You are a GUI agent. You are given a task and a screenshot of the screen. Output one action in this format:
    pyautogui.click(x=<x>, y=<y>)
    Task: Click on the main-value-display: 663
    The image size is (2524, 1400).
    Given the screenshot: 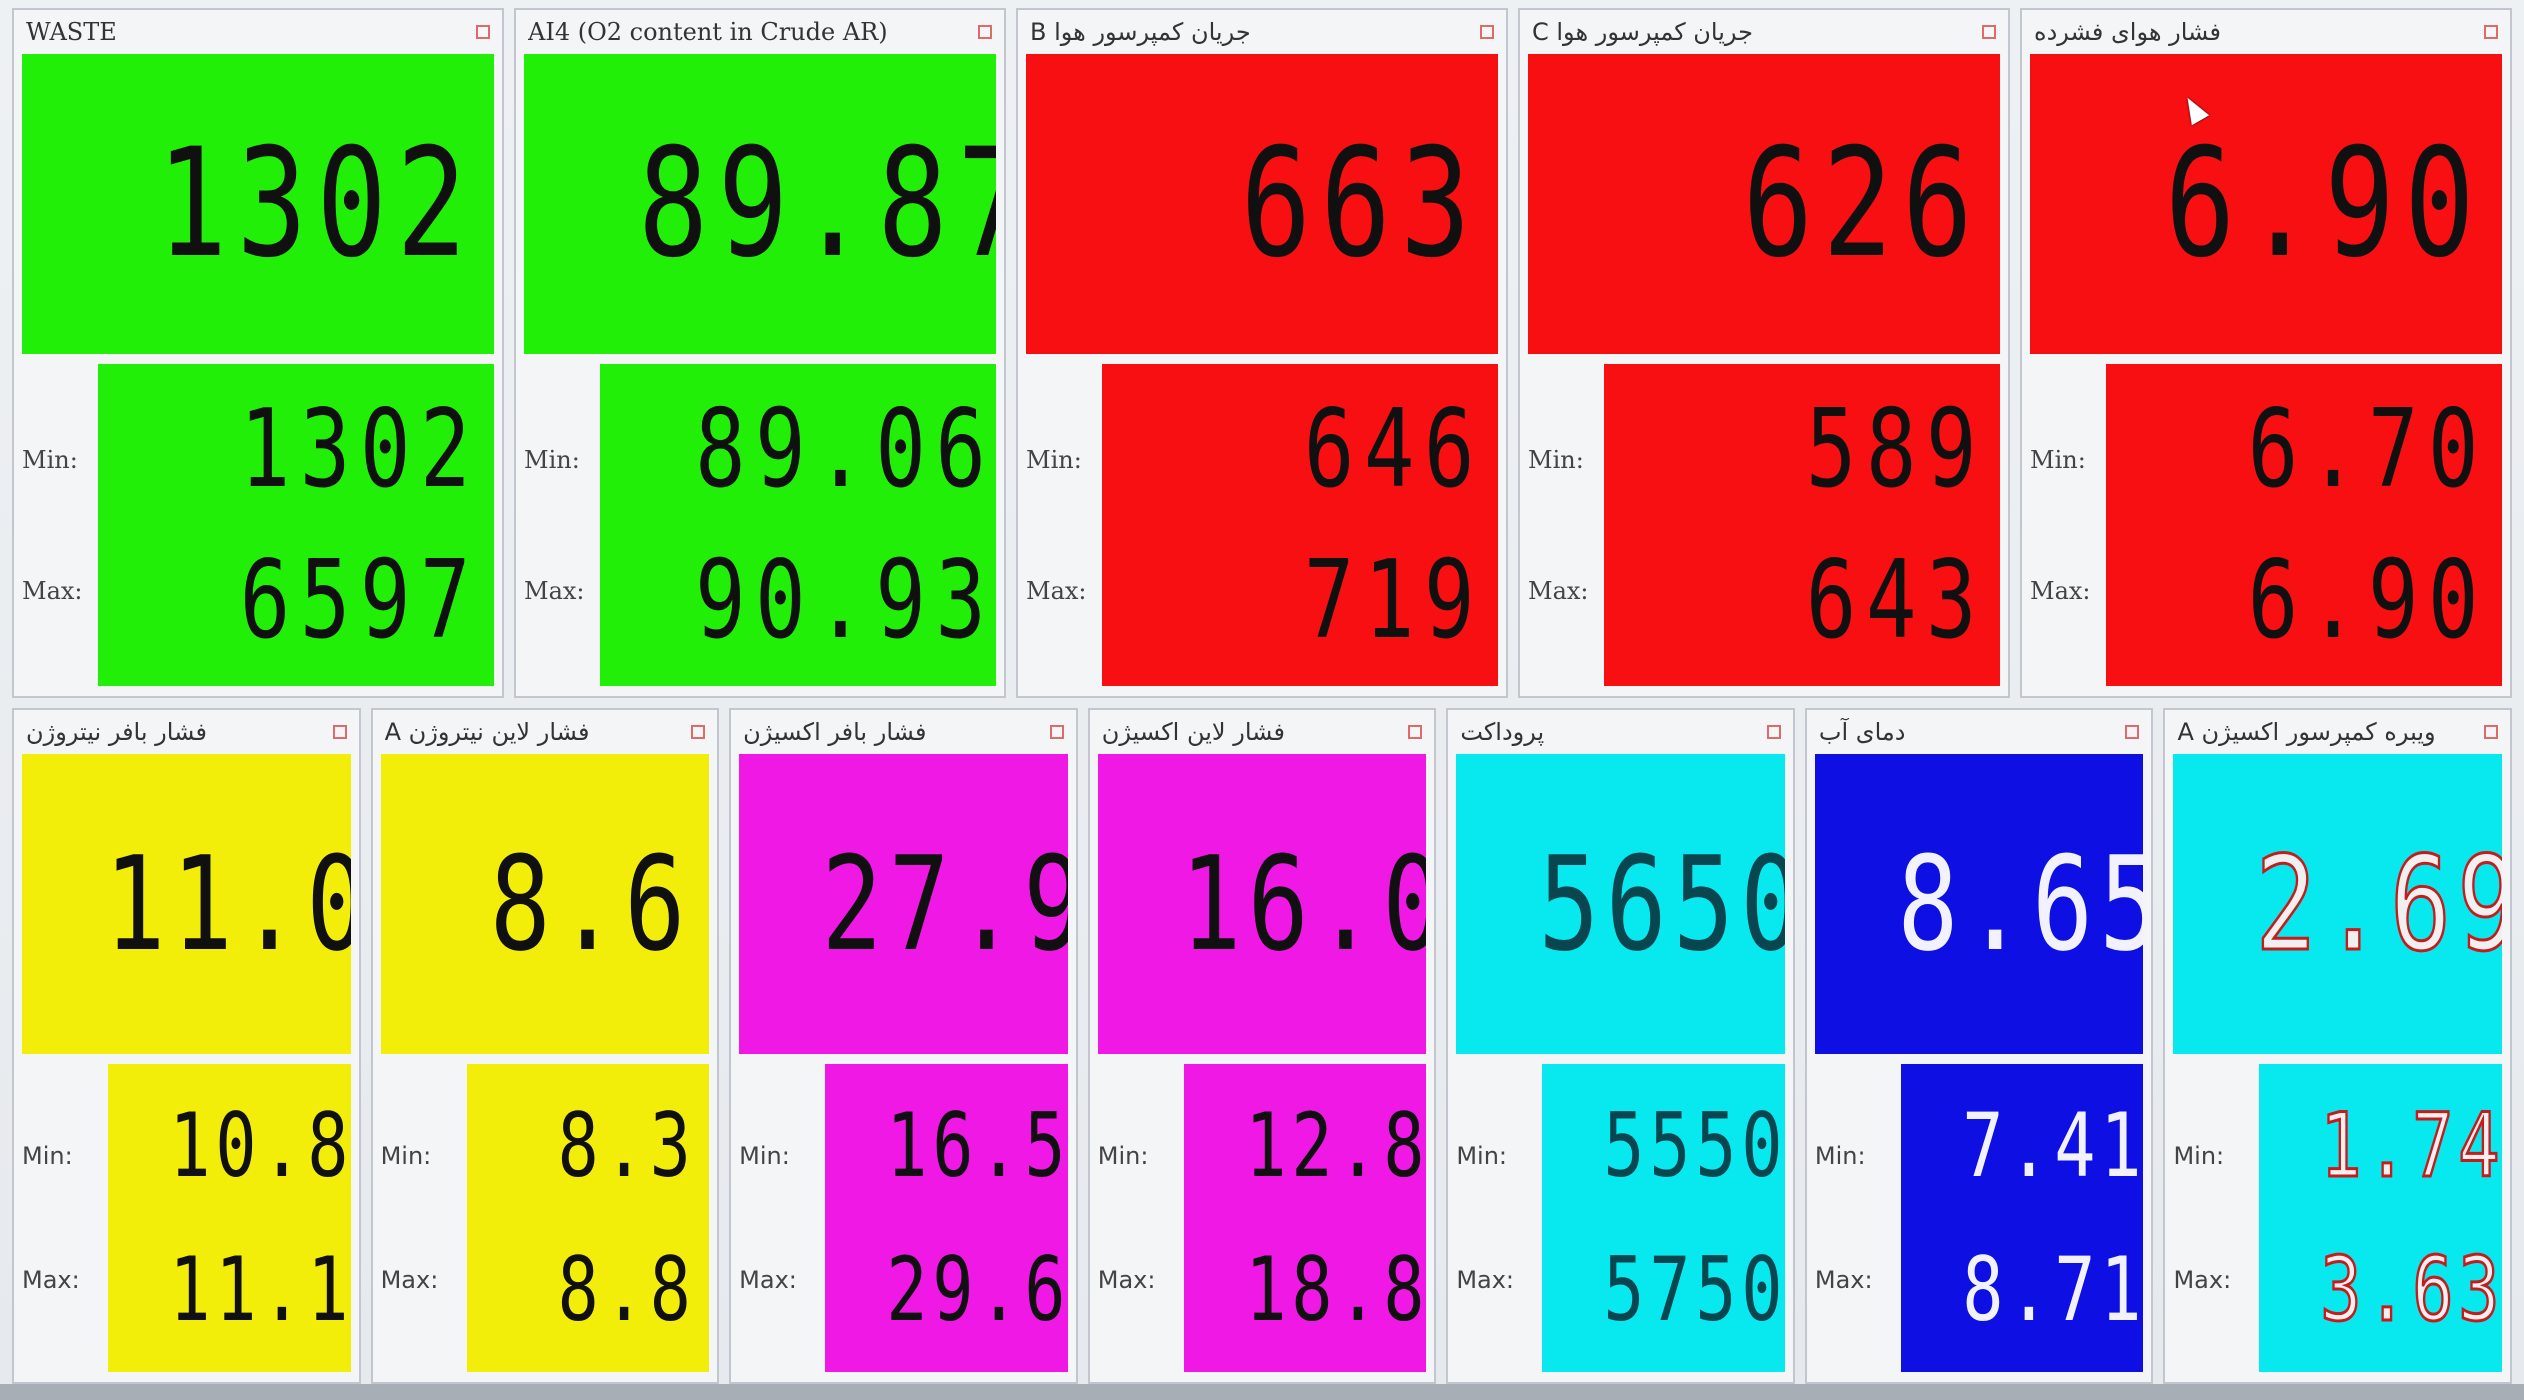 What is the action you would take?
    pyautogui.click(x=1262, y=204)
    